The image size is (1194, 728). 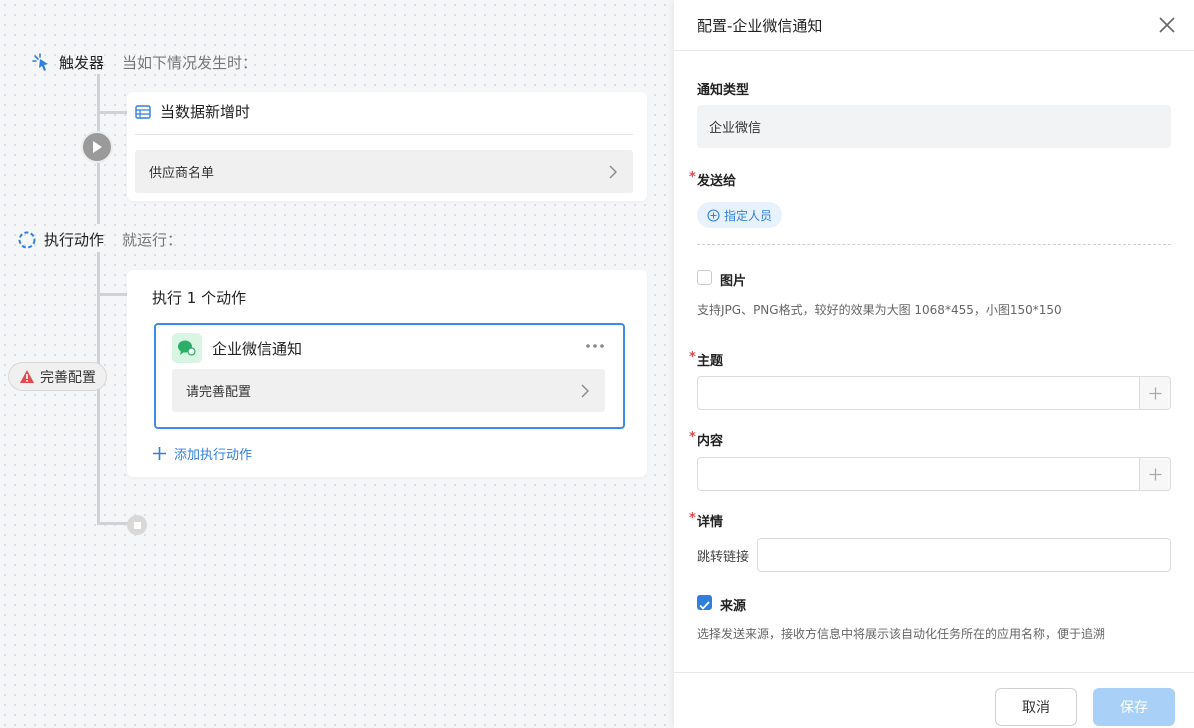 What do you see at coordinates (1134, 707) in the screenshot?
I see `save-button: 保存` at bounding box center [1134, 707].